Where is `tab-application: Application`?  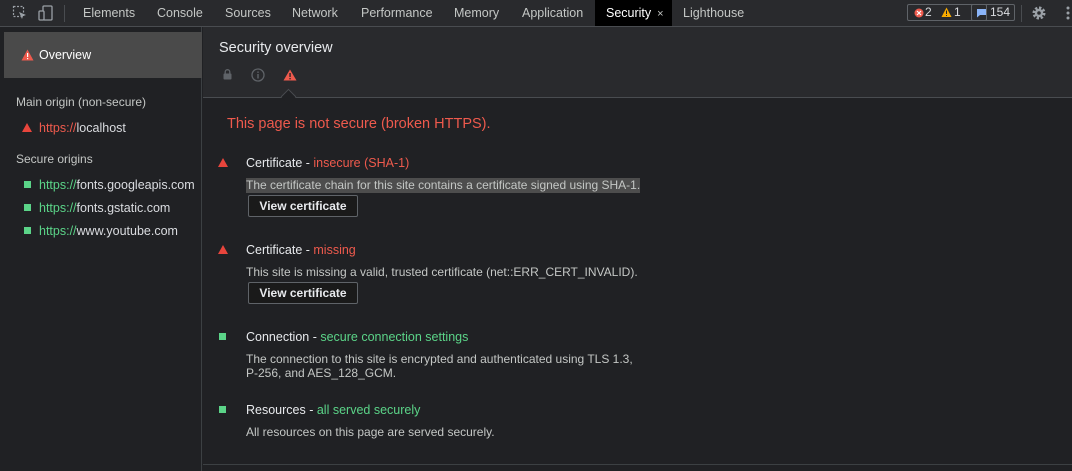
tab-application: Application is located at coordinates (552, 13).